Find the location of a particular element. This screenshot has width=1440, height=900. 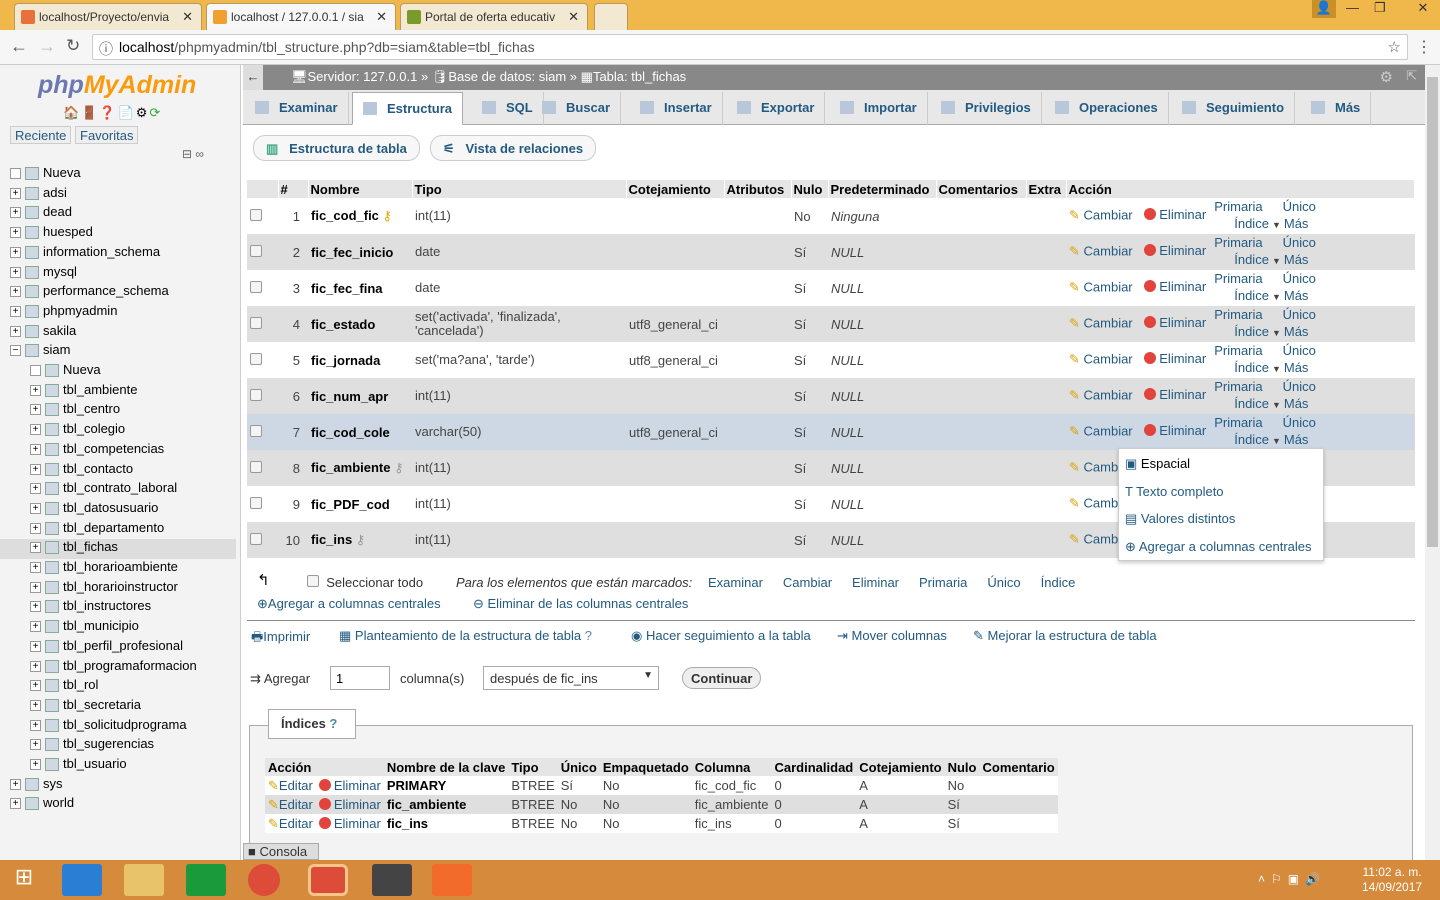

column-count-input is located at coordinates (360, 678).